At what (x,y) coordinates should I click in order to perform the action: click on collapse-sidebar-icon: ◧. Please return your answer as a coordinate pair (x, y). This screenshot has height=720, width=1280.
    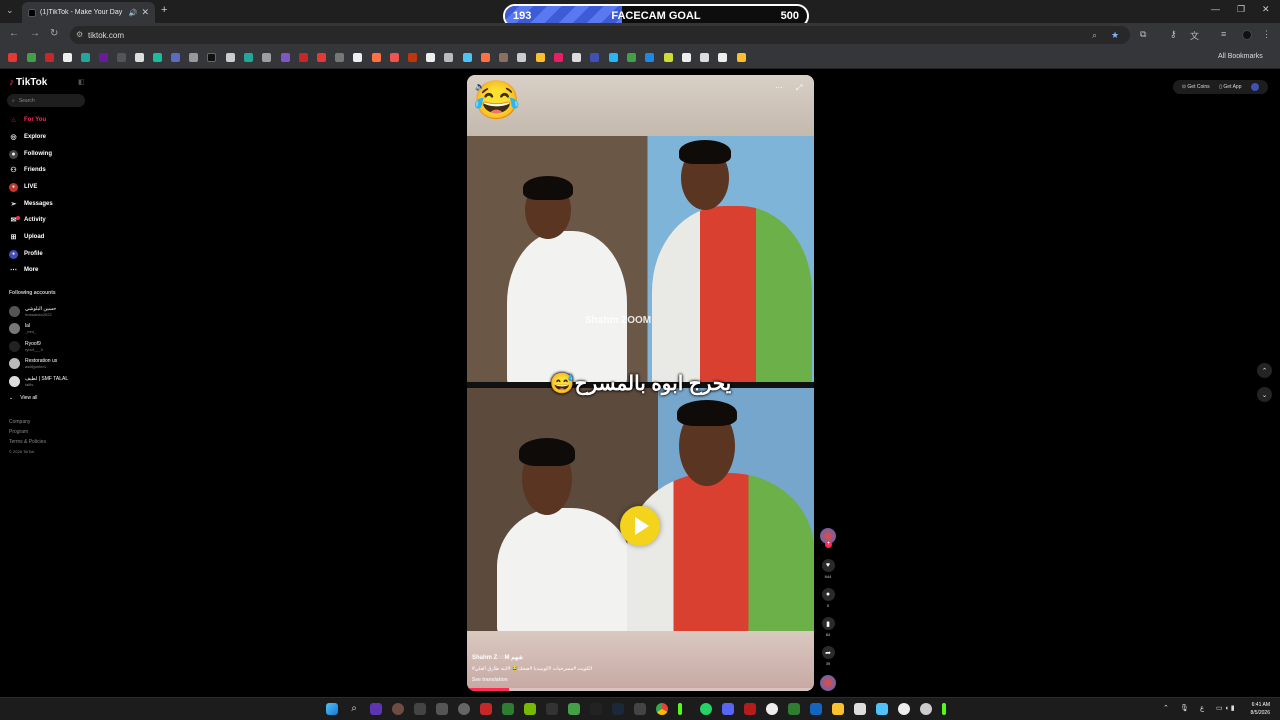
    Looking at the image, I should click on (81, 82).